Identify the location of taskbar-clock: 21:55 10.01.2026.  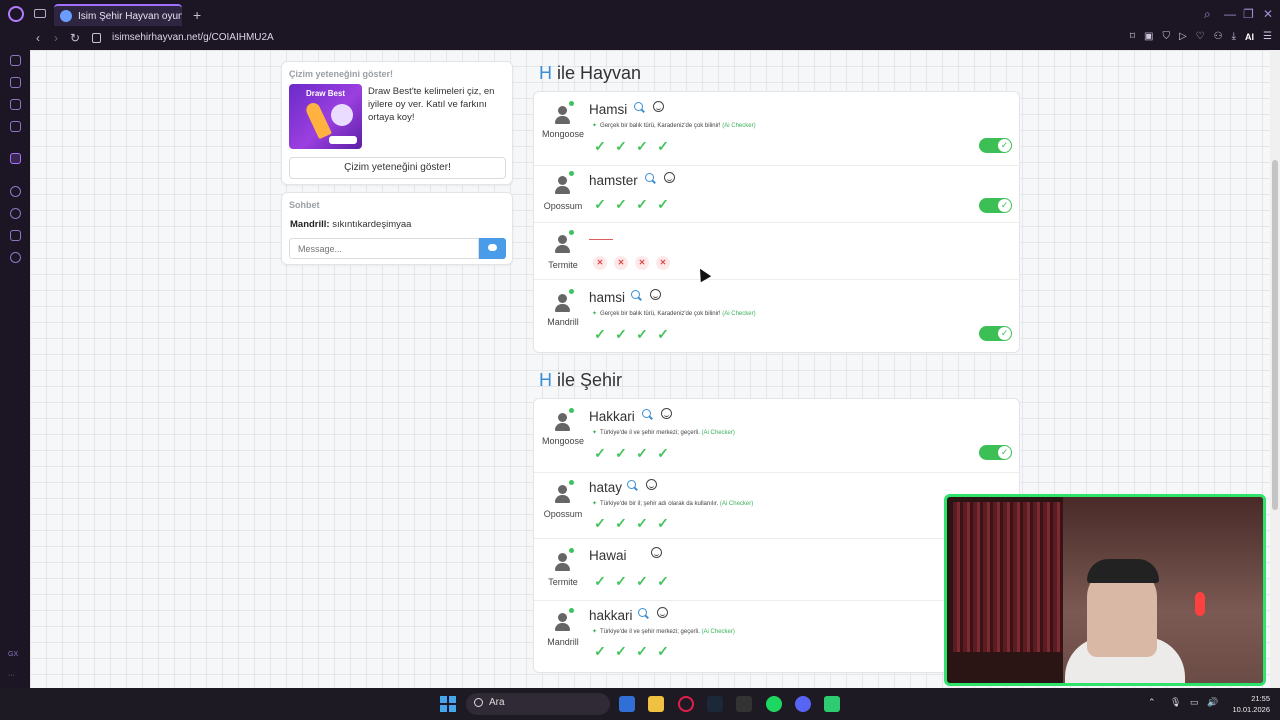
(1249, 704).